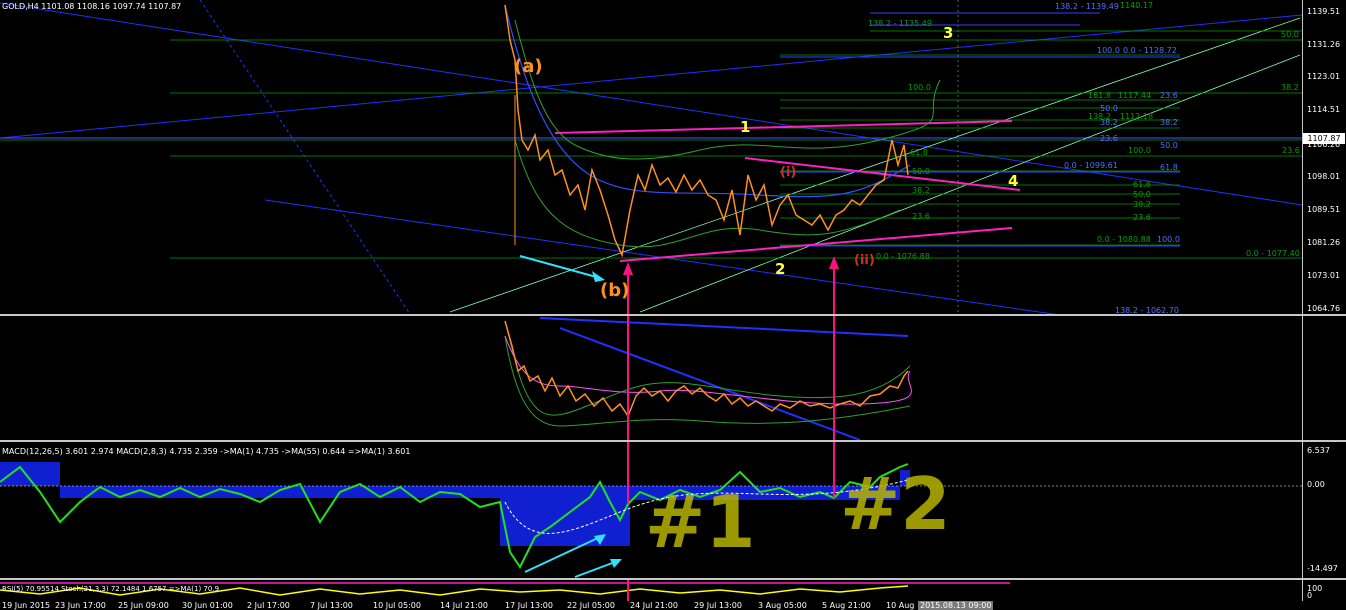 This screenshot has width=1346, height=610. I want to click on annotation-1: #1, so click(700, 522).